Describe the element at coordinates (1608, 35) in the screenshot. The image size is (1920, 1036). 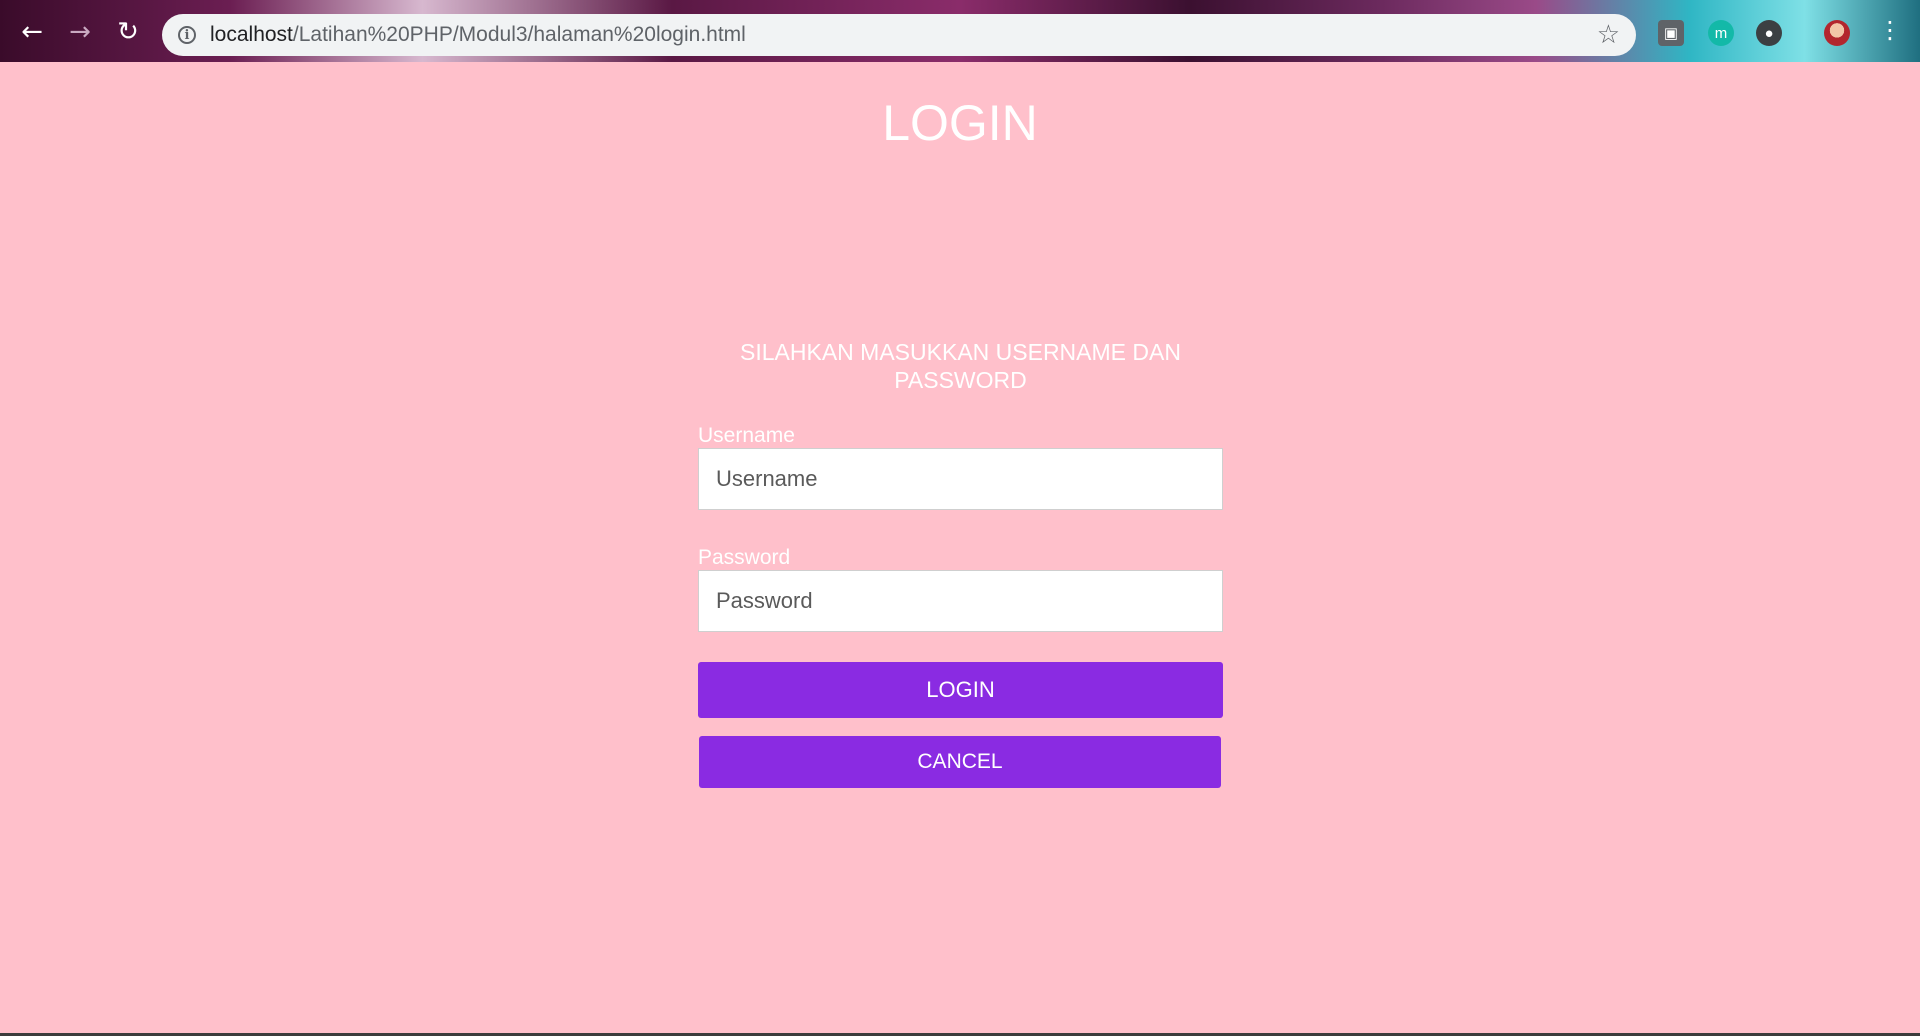
I see `star-icon: ☆` at that location.